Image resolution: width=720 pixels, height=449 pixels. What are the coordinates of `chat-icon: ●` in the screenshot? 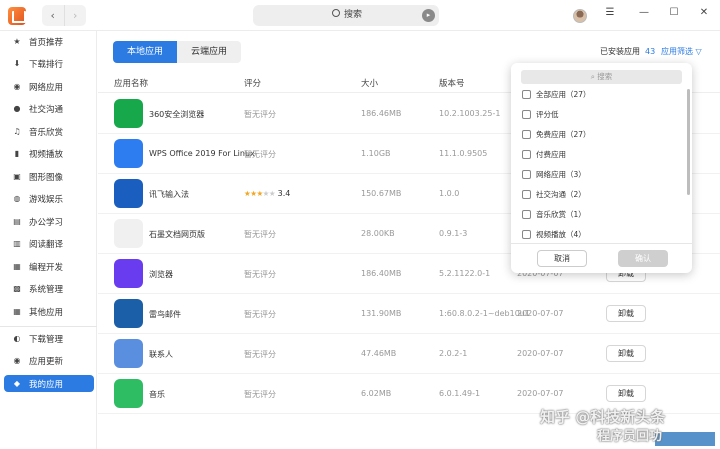 It's located at (17, 108).